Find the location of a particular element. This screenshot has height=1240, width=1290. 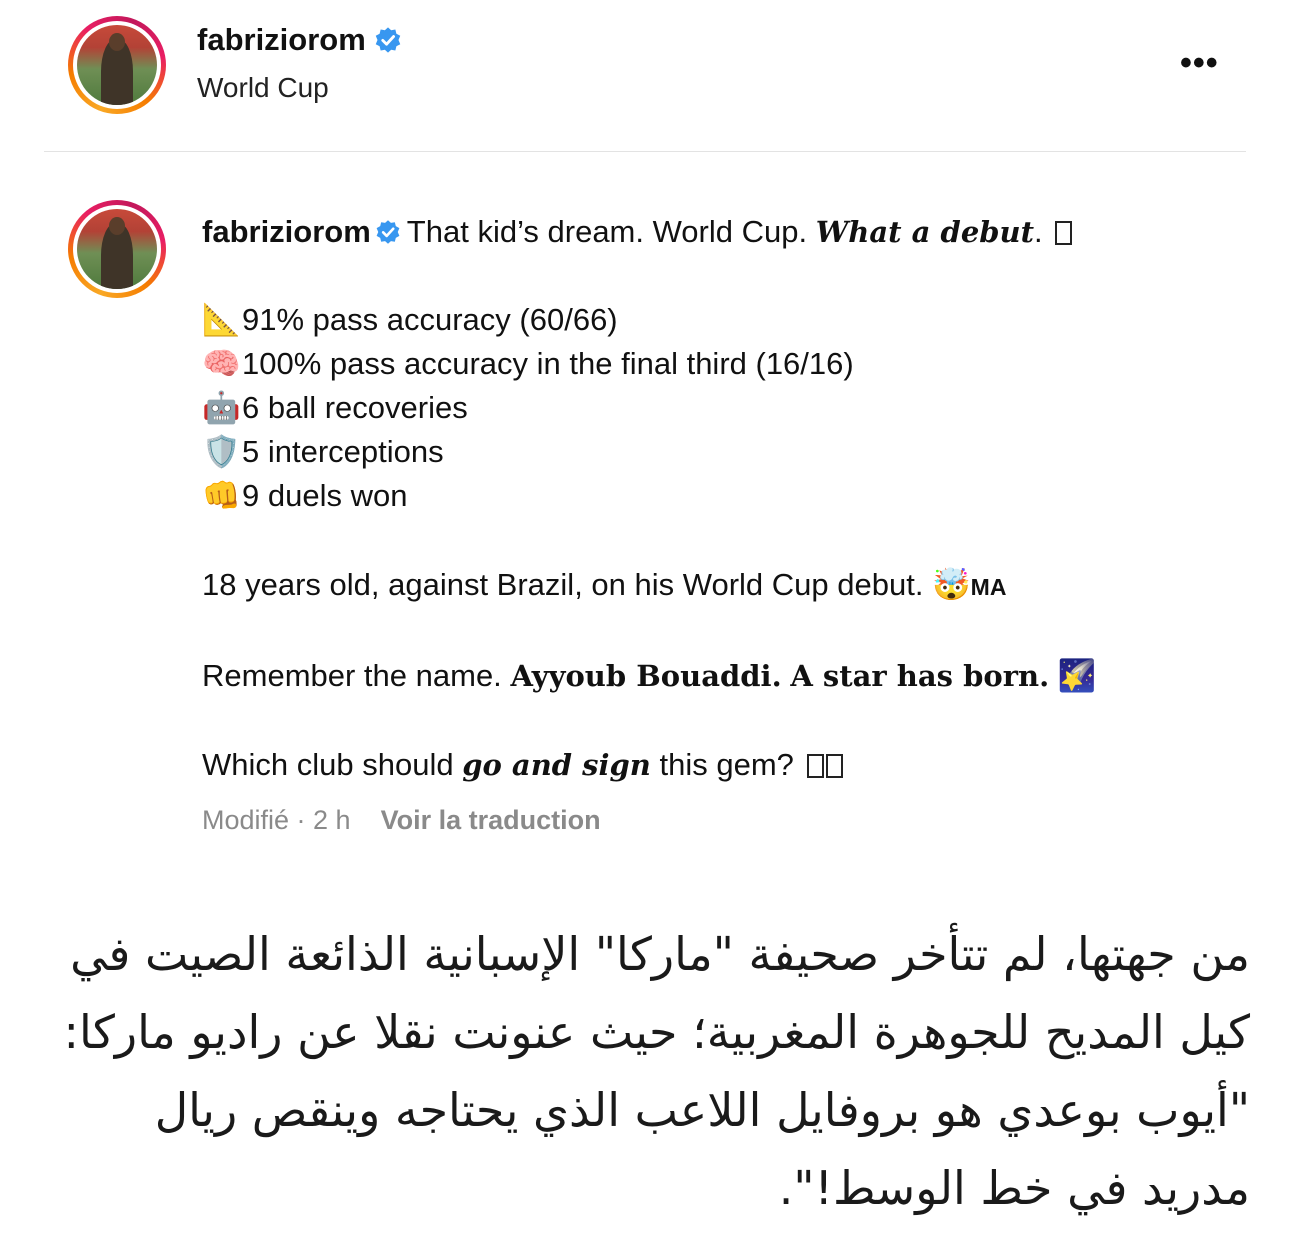

remember-end: . is located at coordinates (1044, 676).